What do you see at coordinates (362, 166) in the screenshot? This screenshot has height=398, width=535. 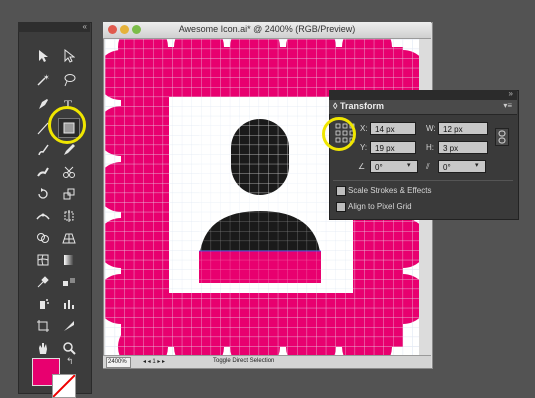 I see `rotate-icon: ∠` at bounding box center [362, 166].